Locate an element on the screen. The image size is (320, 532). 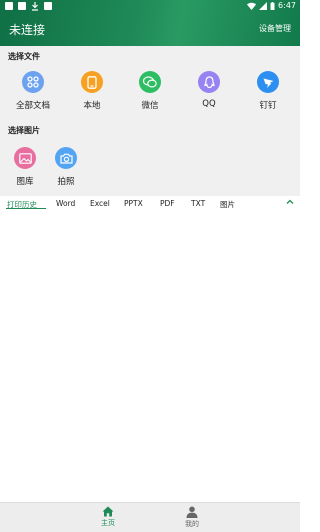
tab-image: 图片 is located at coordinates (227, 204).